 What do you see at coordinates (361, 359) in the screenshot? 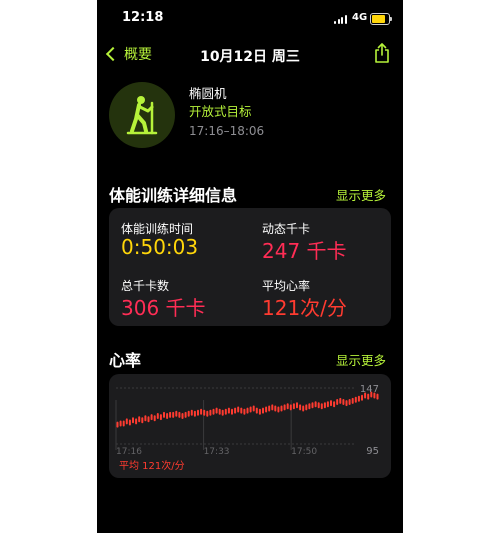
I see `heart-rate-show-more-link: 显示更多` at bounding box center [361, 359].